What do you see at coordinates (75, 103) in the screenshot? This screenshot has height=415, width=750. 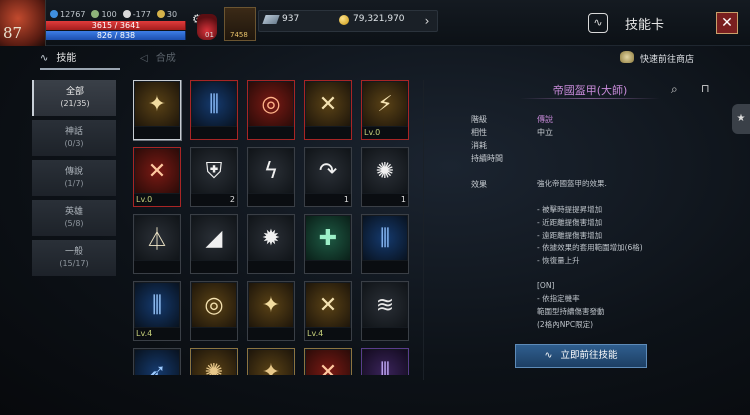 I see `category-count: (21/35)` at bounding box center [75, 103].